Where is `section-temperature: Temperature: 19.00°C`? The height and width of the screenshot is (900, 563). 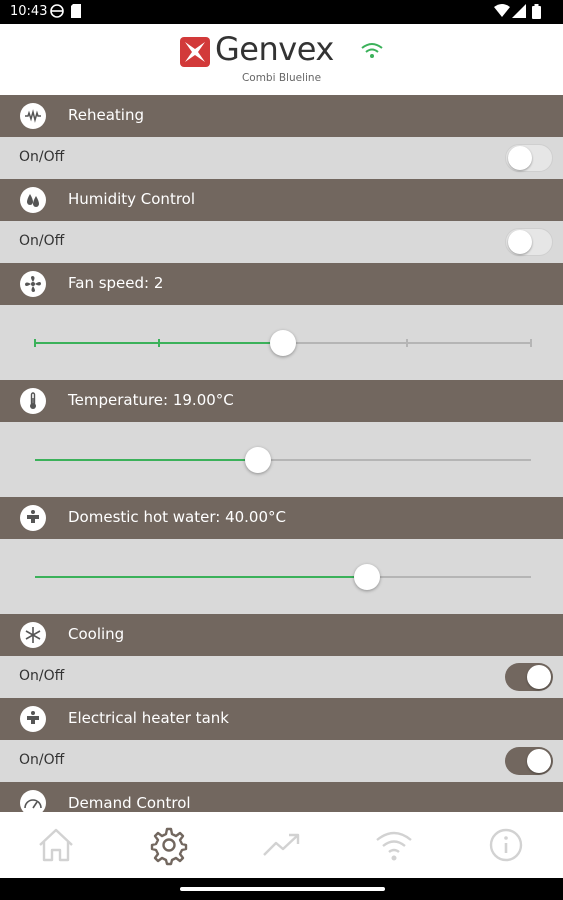
section-temperature: Temperature: 19.00°C is located at coordinates (281, 401).